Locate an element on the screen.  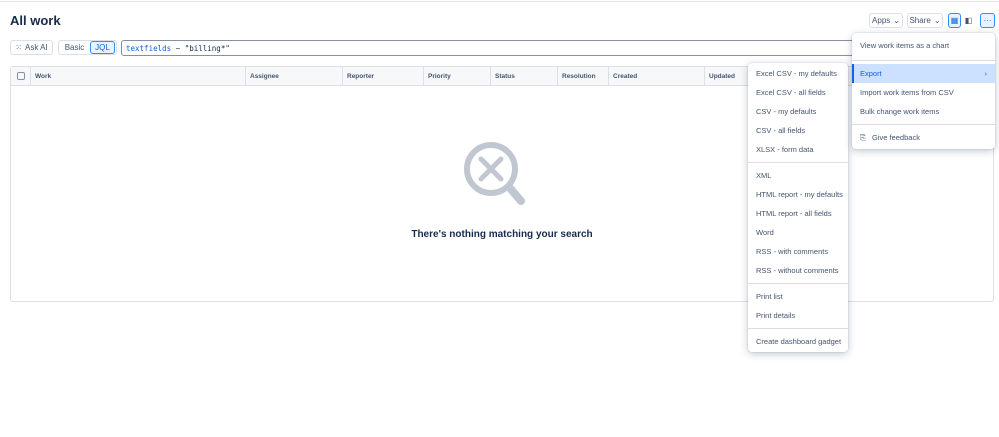
ai-sparkle-icon: ⁙ is located at coordinates (18, 47).